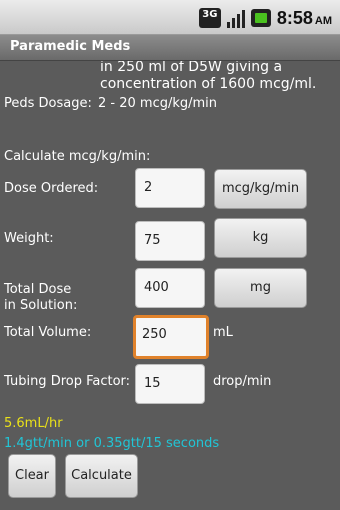 The height and width of the screenshot is (510, 340). Describe the element at coordinates (170, 48) in the screenshot. I see `app-title-bar: Paramedic Meds` at that location.